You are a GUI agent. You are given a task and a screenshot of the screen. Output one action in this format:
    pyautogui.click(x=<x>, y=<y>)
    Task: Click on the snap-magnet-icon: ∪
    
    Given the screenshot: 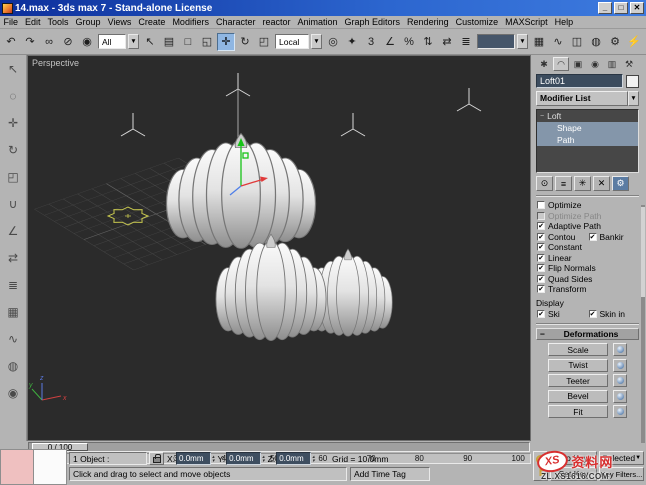 What is the action you would take?
    pyautogui.click(x=13, y=204)
    